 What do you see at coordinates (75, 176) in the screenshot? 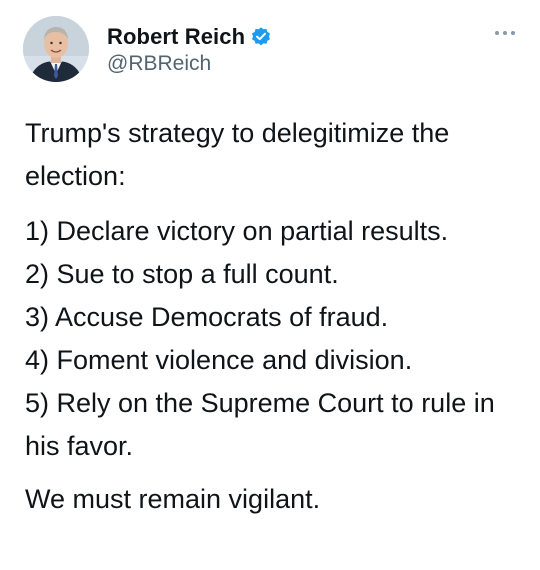
I see `intro-line-2: election:` at bounding box center [75, 176].